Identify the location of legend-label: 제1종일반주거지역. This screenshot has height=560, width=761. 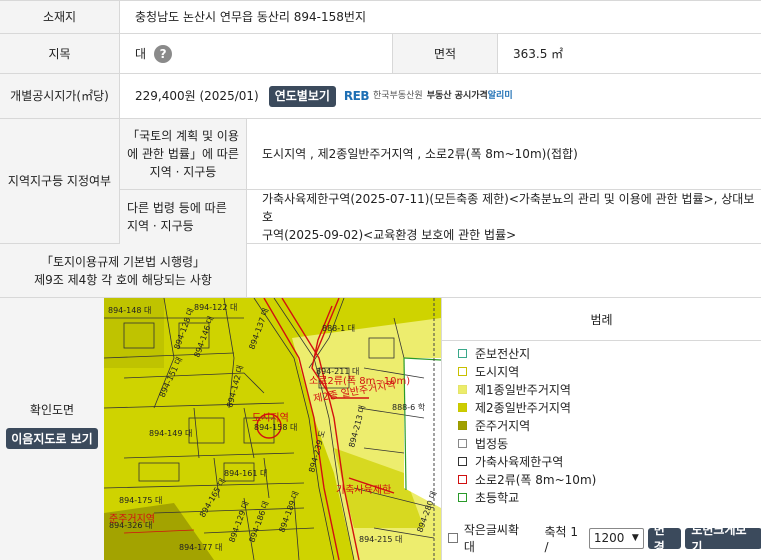
(523, 389).